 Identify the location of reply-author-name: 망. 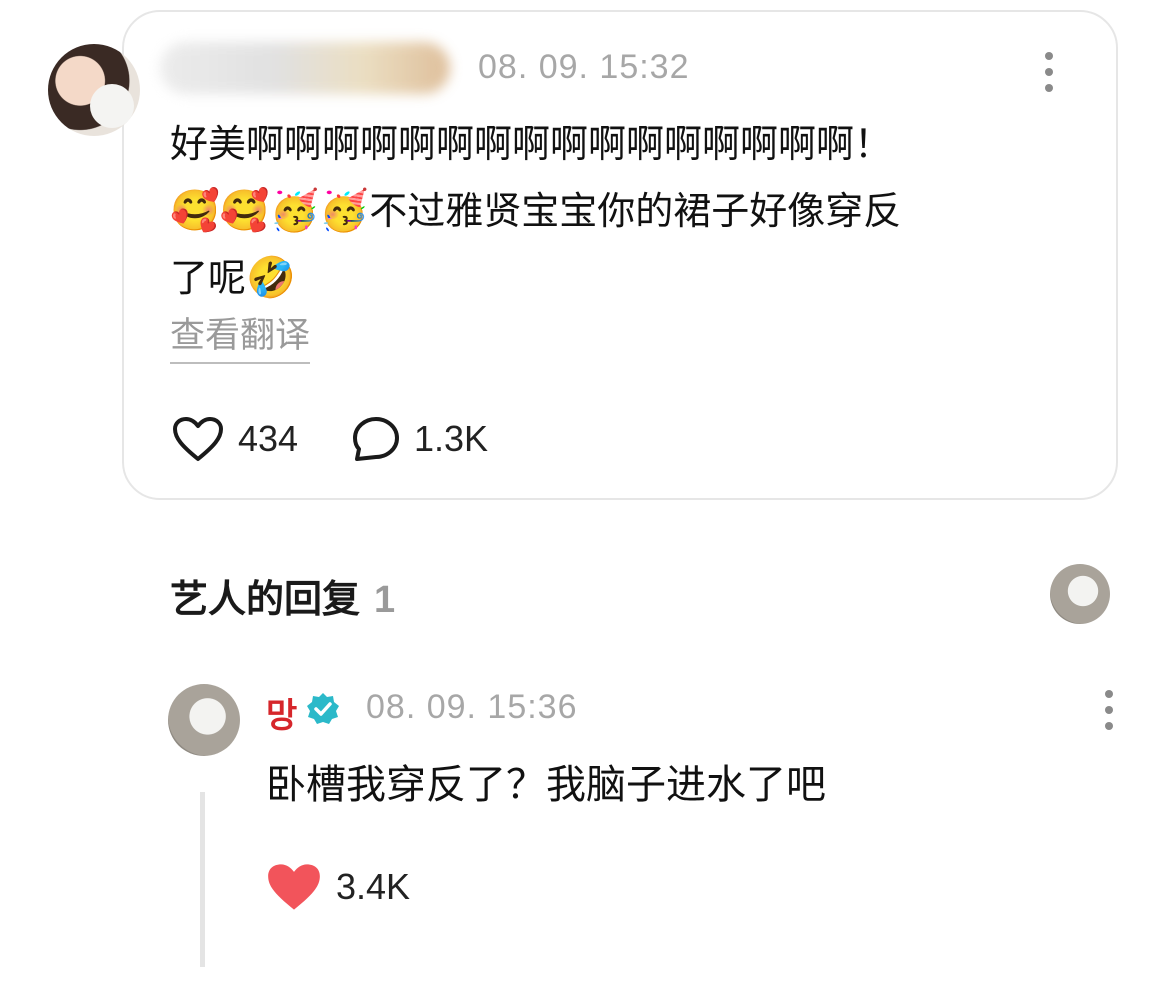
(281, 712).